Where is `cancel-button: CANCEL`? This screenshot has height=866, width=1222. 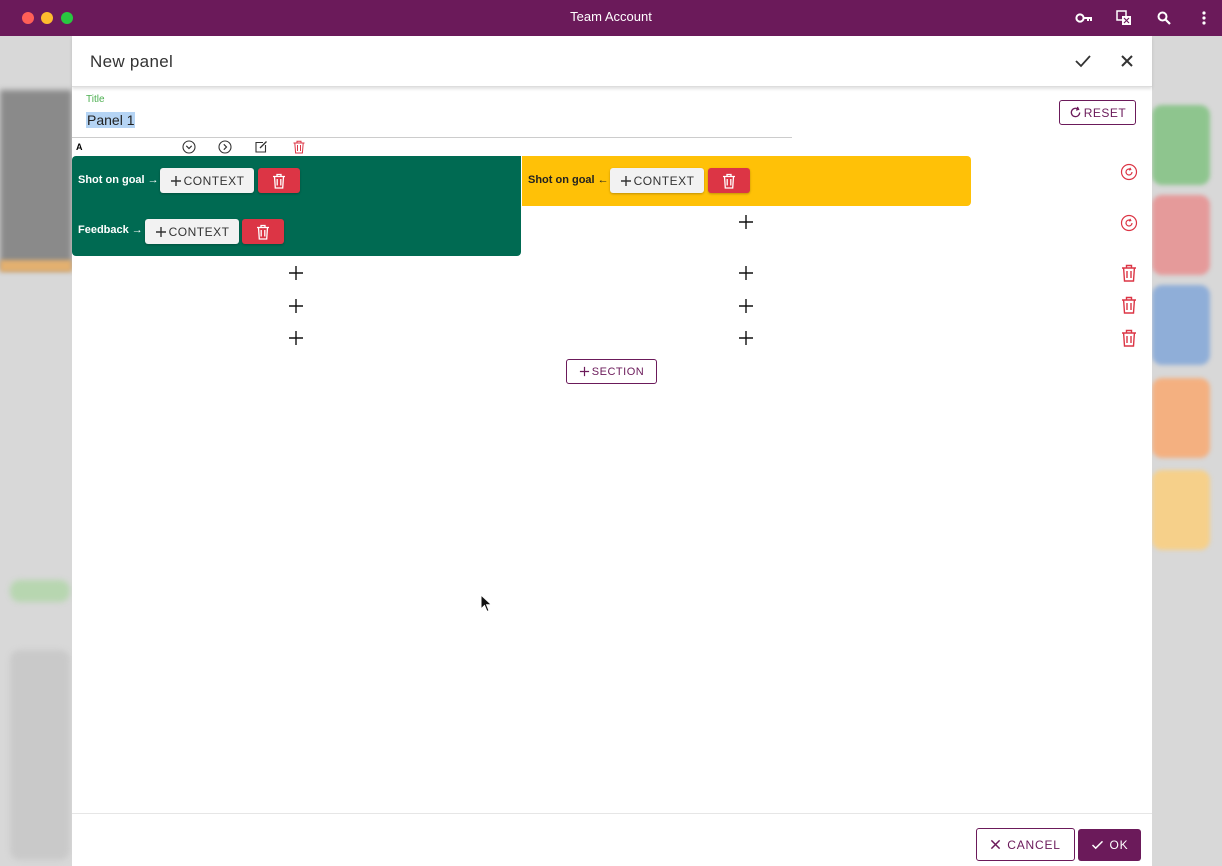
cancel-button: CANCEL is located at coordinates (1025, 844).